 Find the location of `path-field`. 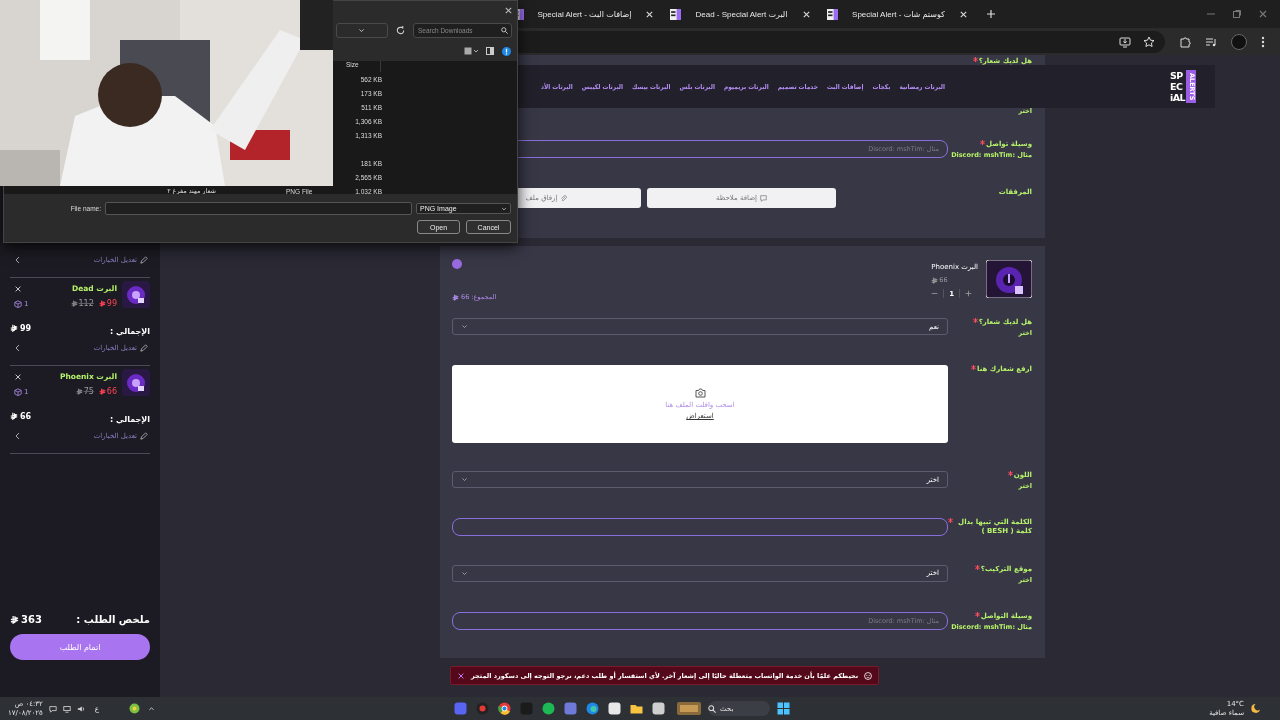

path-field is located at coordinates (362, 30).